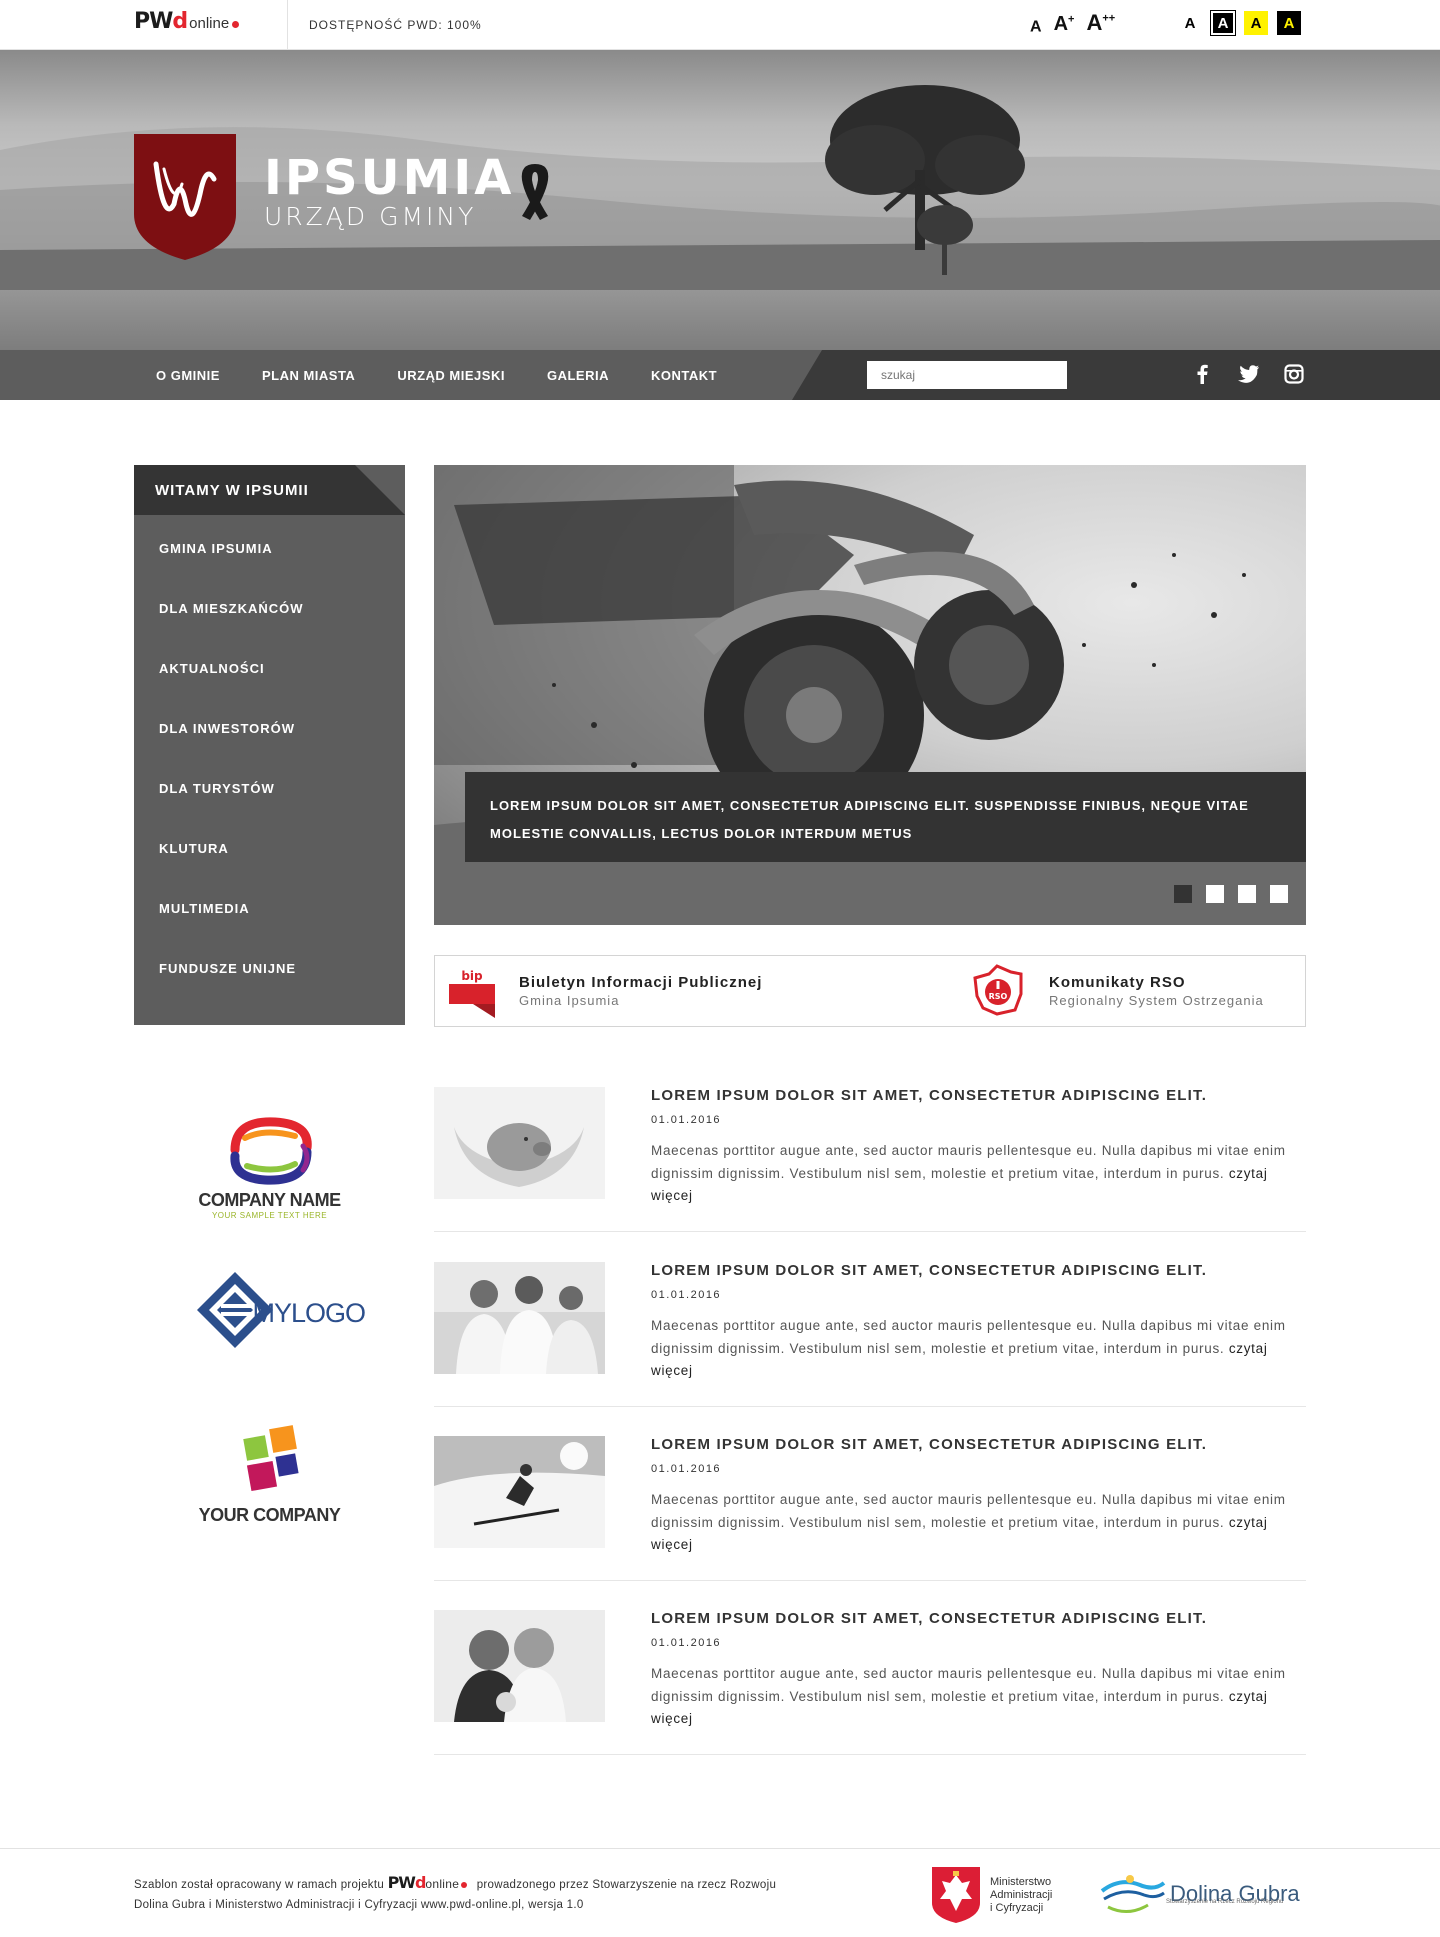 The image size is (1440, 1937). What do you see at coordinates (209, 23) in the screenshot?
I see `logo-online-text: online` at bounding box center [209, 23].